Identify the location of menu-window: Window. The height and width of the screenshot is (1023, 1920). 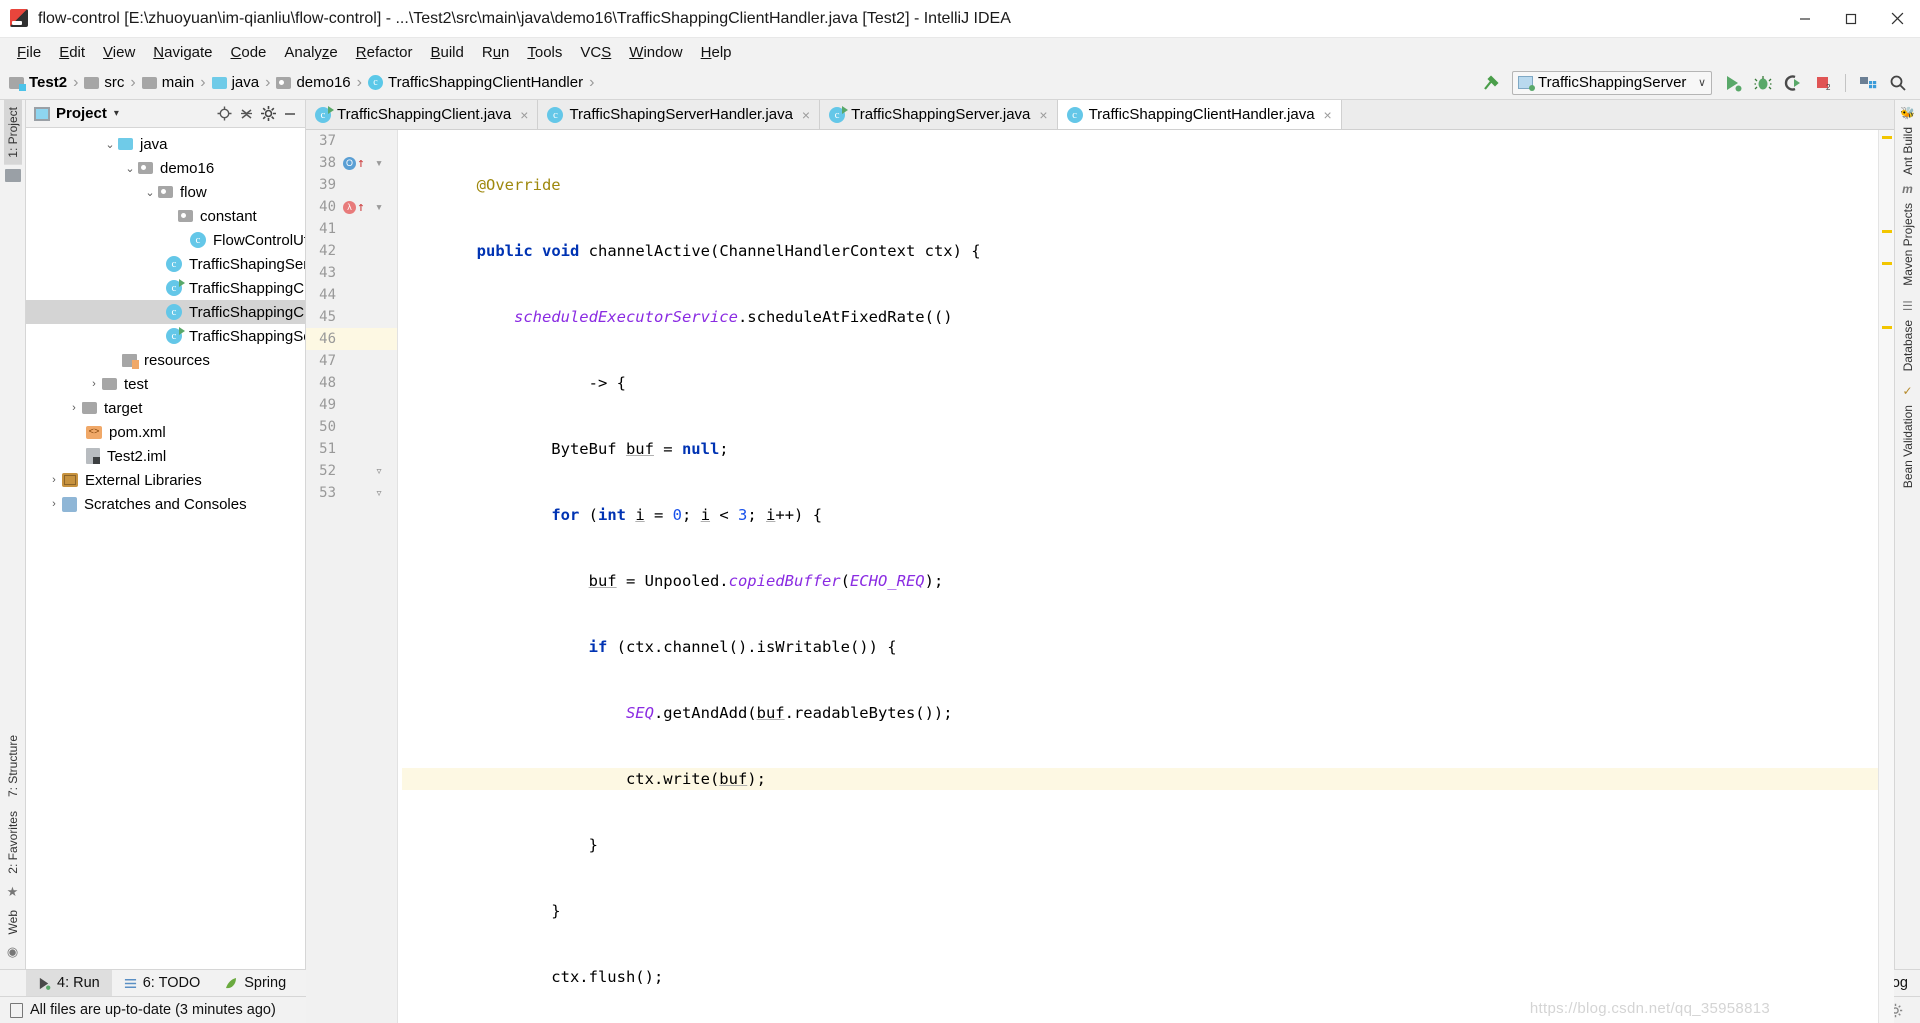
(655, 52).